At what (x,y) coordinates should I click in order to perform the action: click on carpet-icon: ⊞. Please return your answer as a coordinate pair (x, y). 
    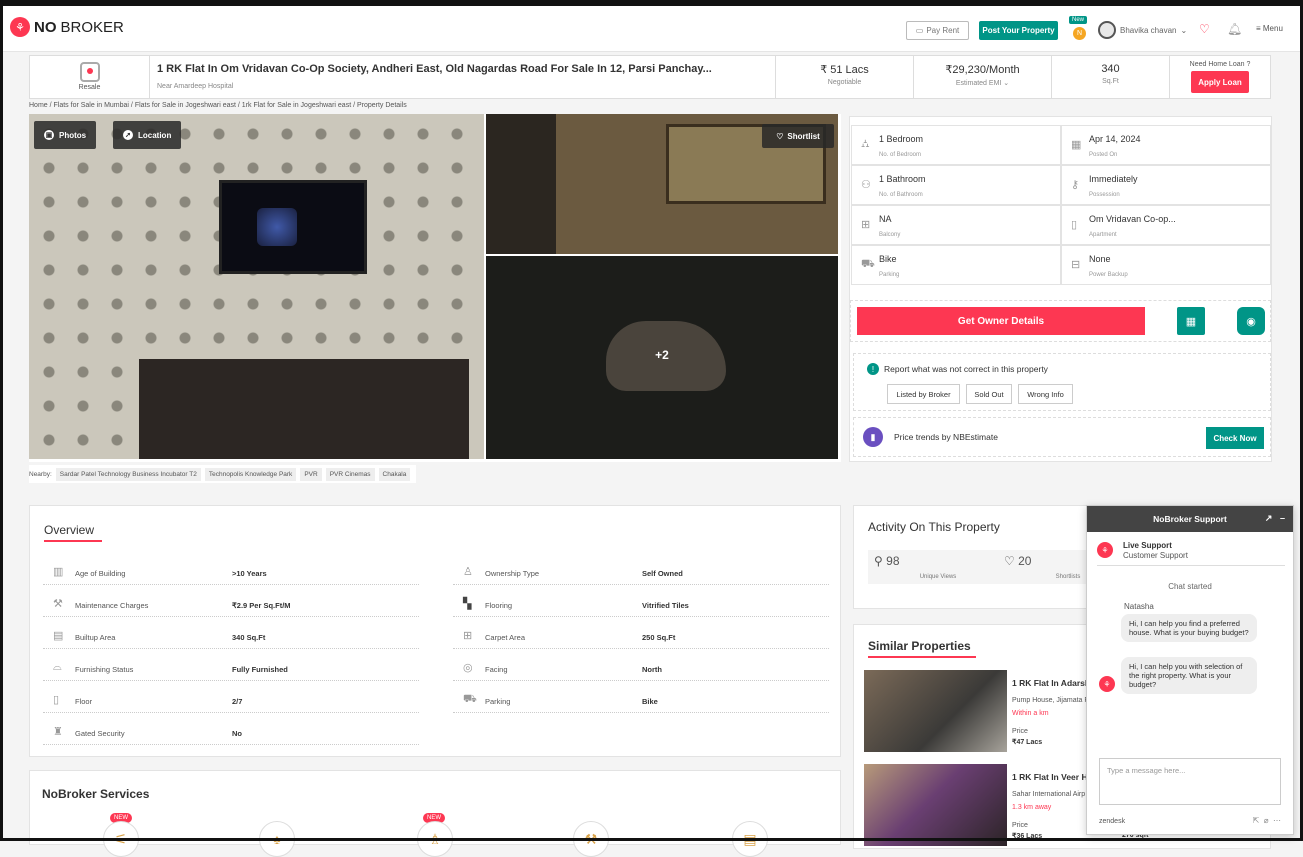
    Looking at the image, I should click on (468, 636).